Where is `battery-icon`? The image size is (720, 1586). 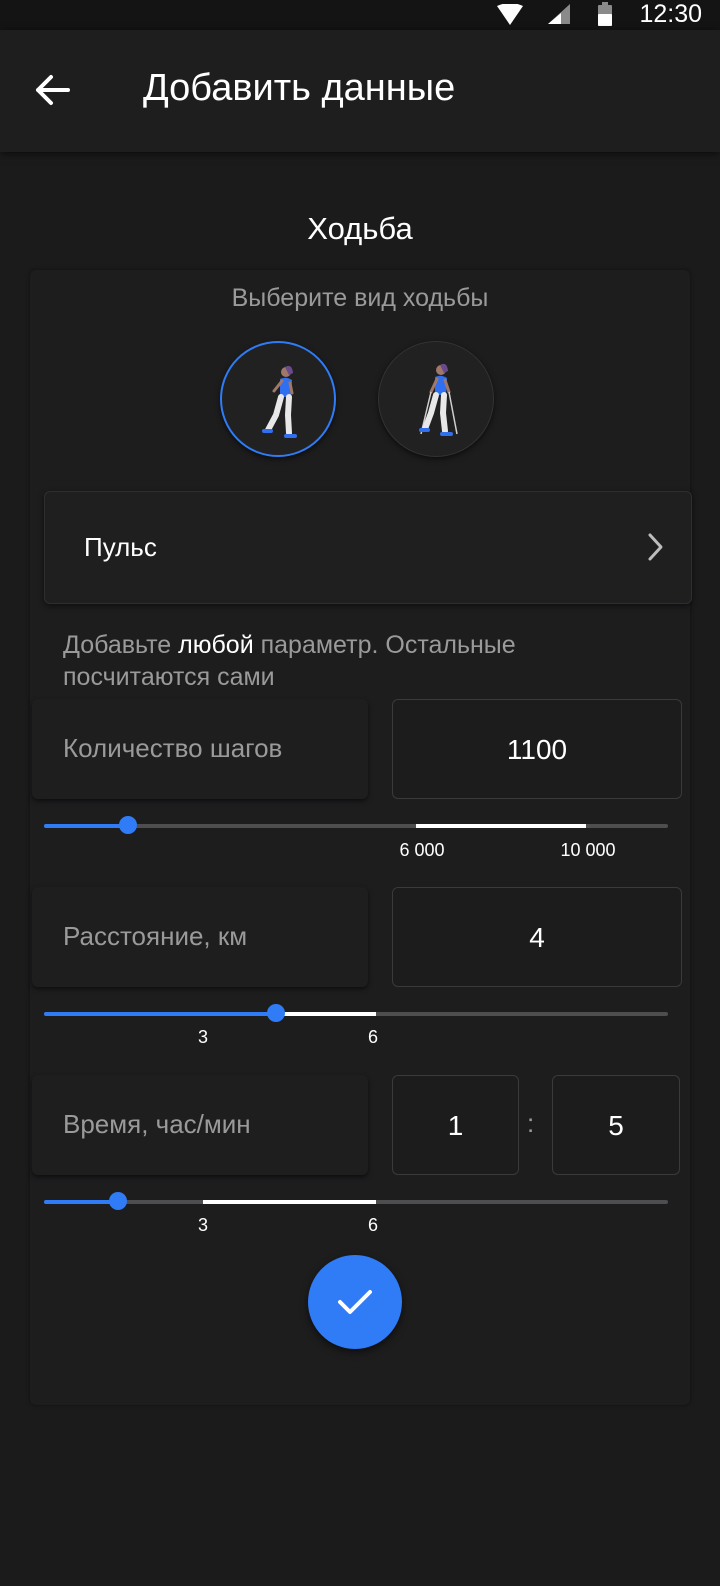
battery-icon is located at coordinates (605, 14).